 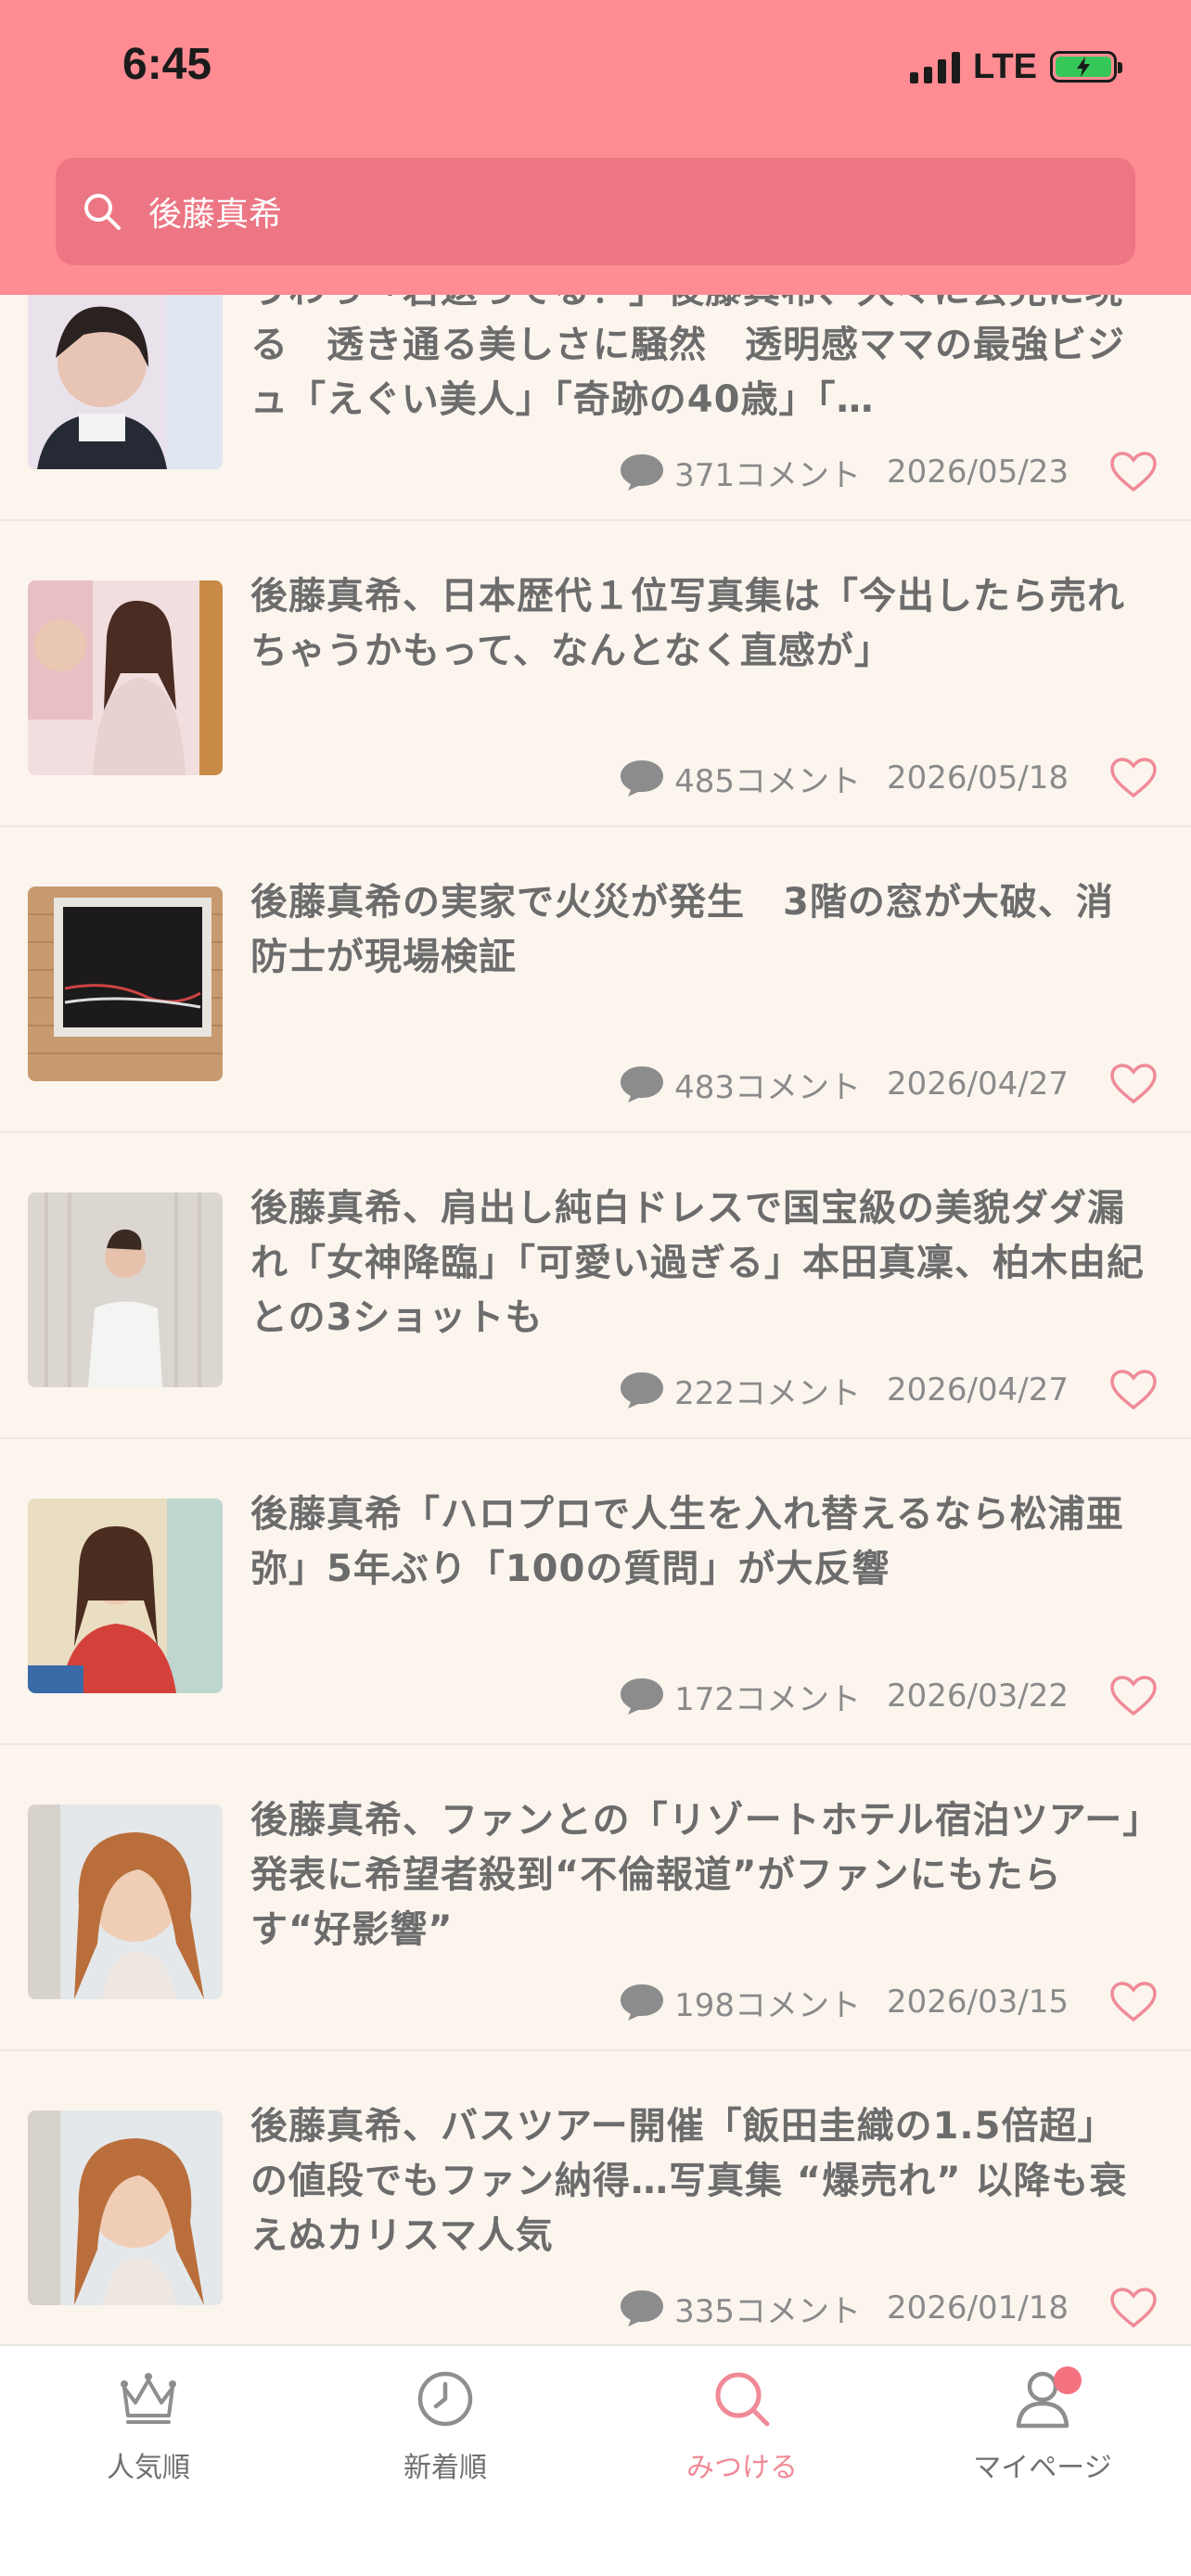 What do you see at coordinates (1005, 66) in the screenshot?
I see `network-type: LTE` at bounding box center [1005, 66].